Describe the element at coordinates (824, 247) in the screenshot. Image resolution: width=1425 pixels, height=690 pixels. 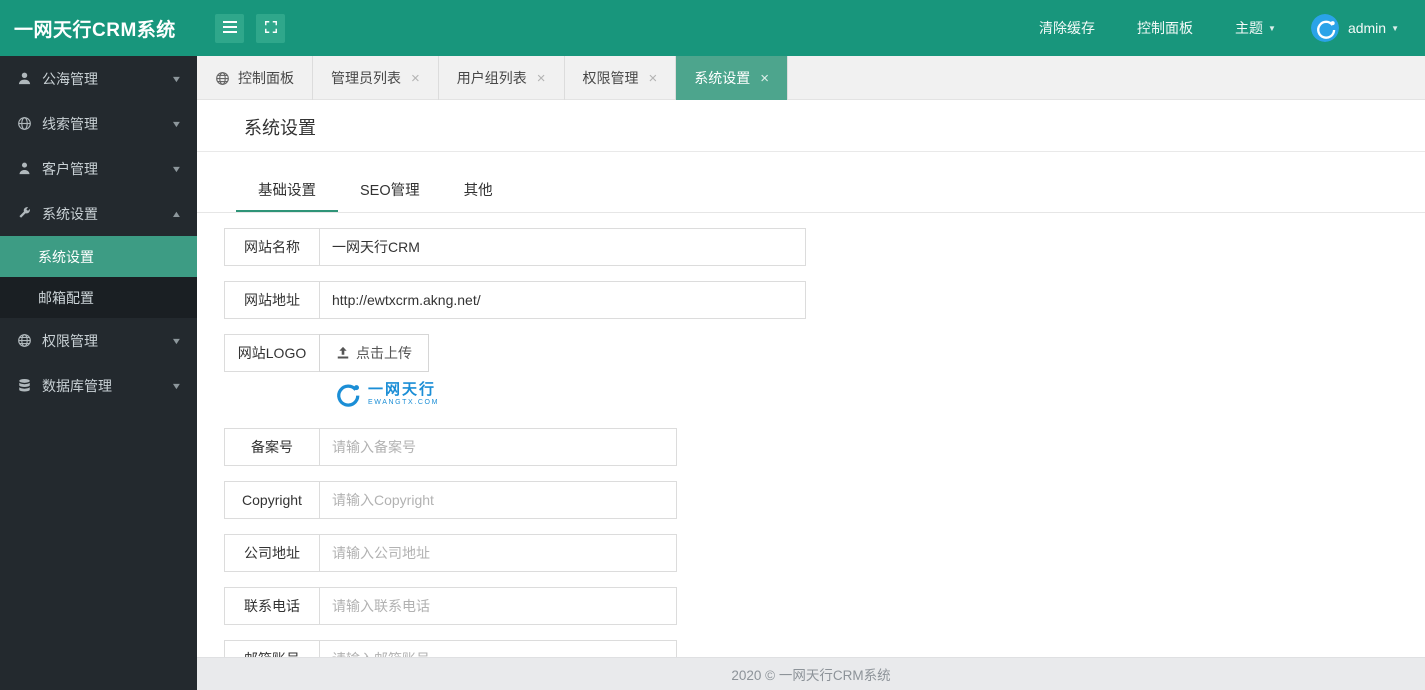
I see `form-row-site-name: 网站名称` at that location.